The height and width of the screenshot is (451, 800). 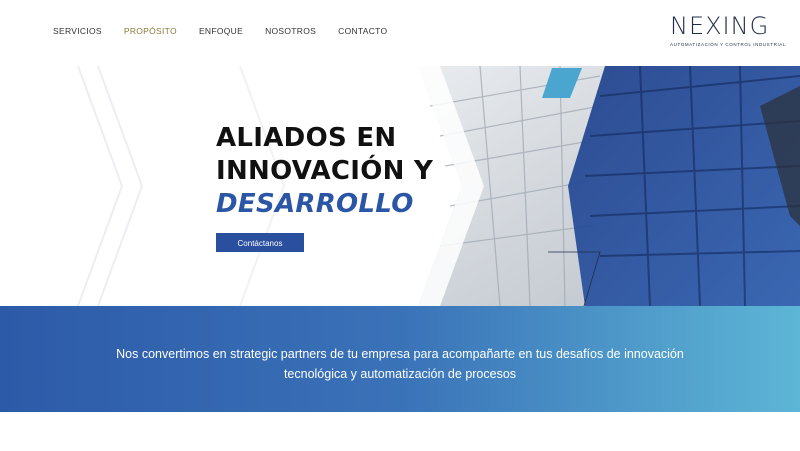 What do you see at coordinates (315, 204) in the screenshot?
I see `hero-heading-accent: DESARROLLO` at bounding box center [315, 204].